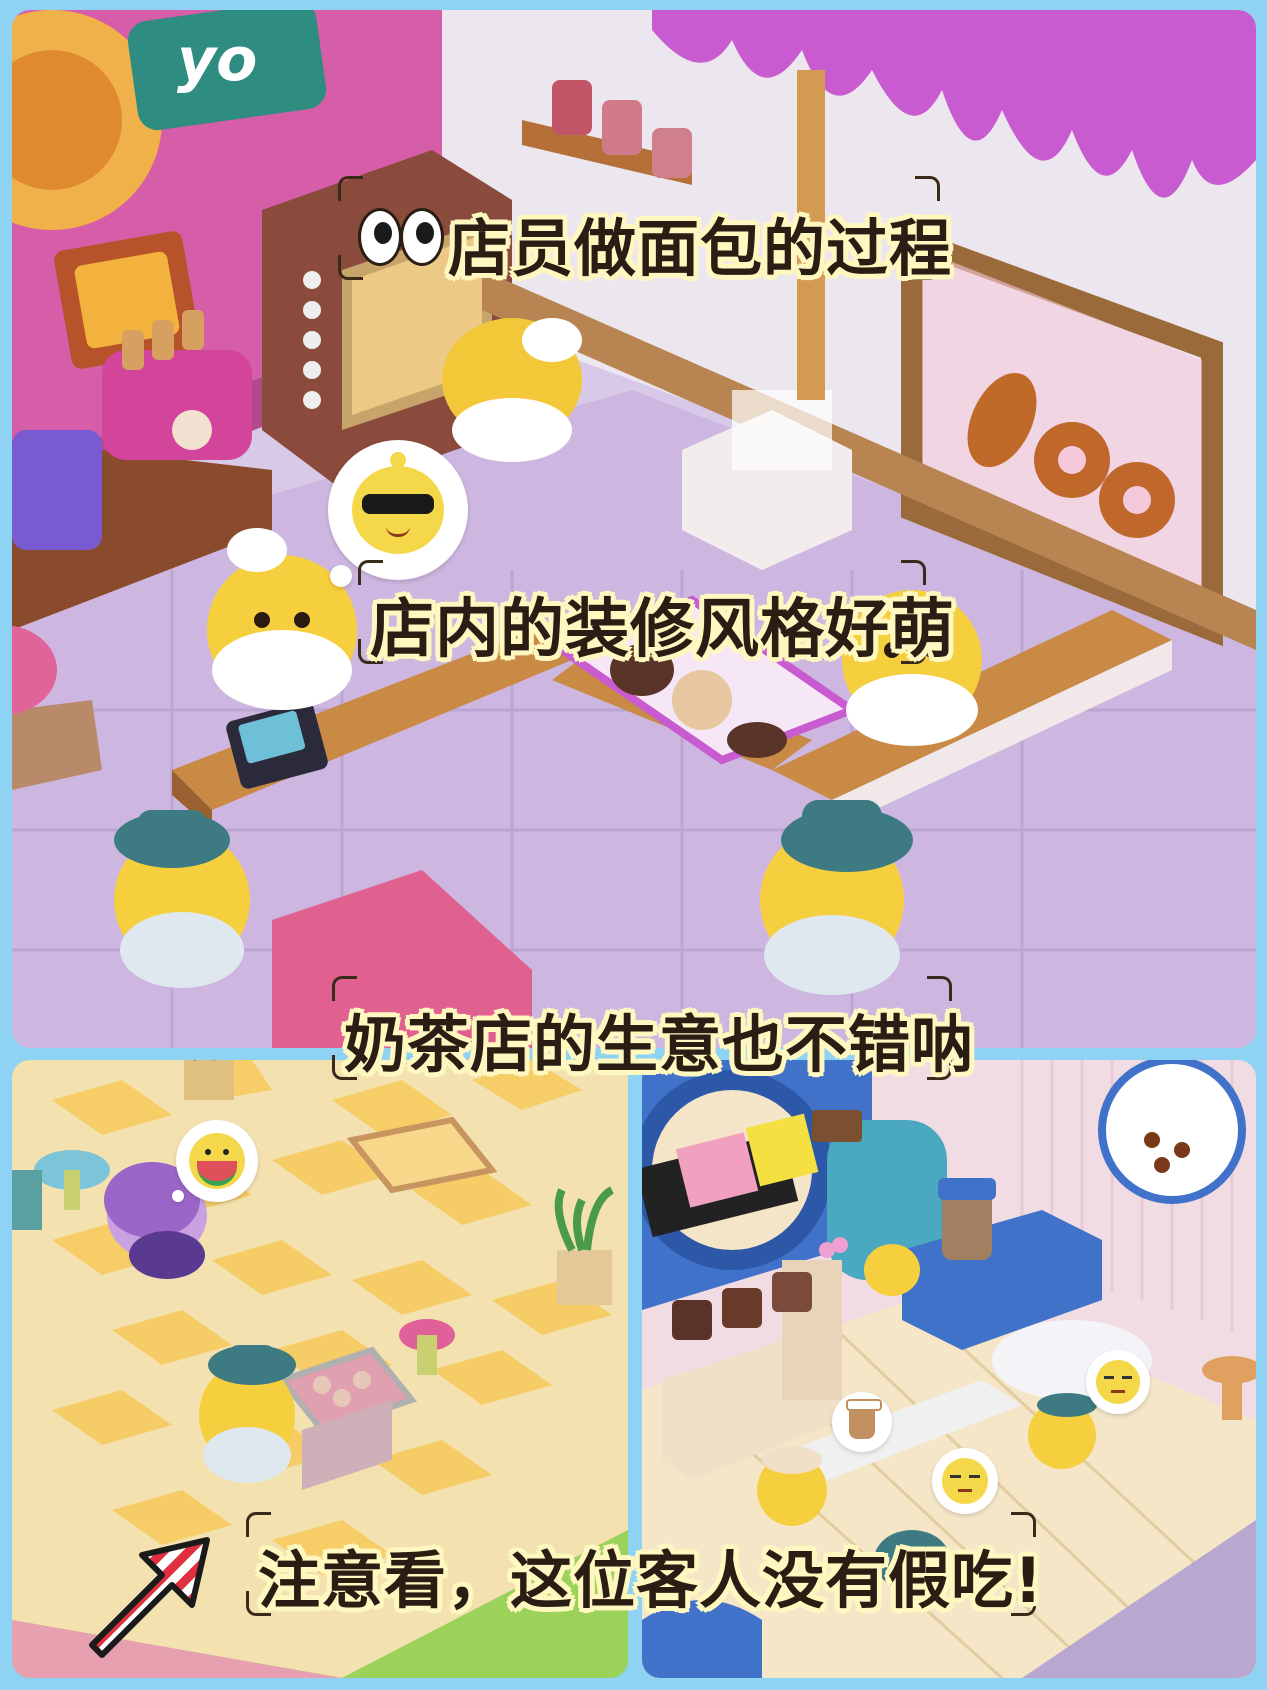 The height and width of the screenshot is (1690, 1267). What do you see at coordinates (341, 576) in the screenshot?
I see `thought-bubble-dot` at bounding box center [341, 576].